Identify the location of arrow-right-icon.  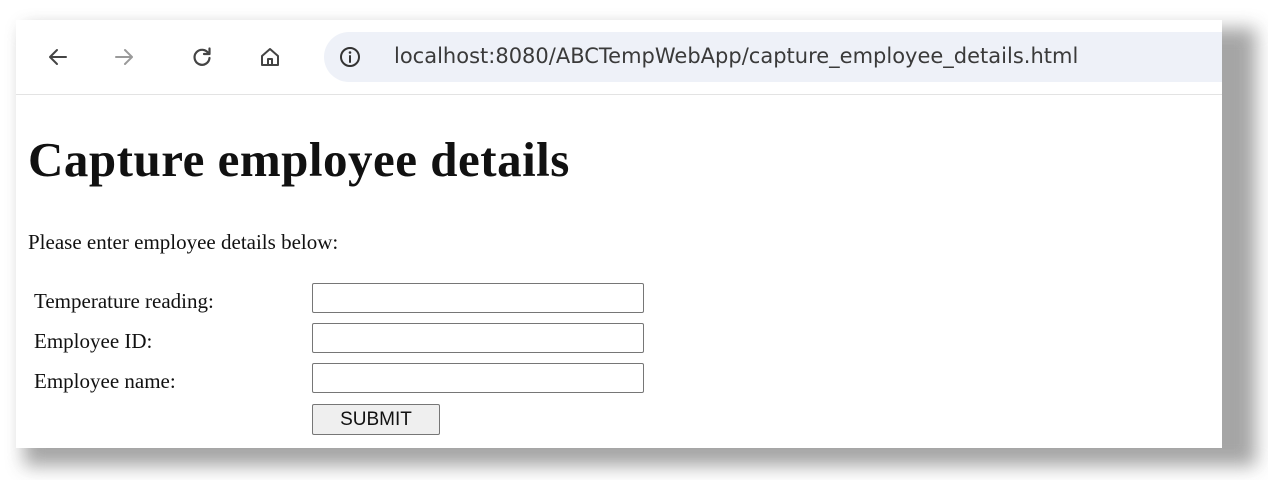
(124, 57).